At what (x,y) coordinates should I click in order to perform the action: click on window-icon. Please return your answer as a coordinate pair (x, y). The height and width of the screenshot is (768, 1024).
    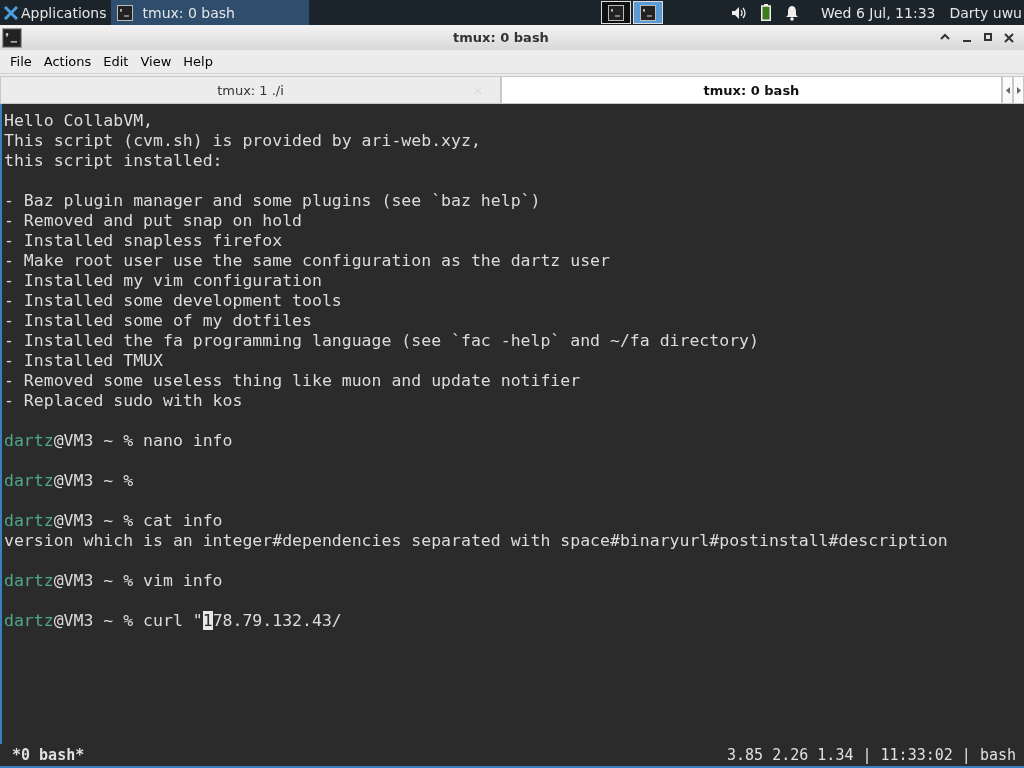
    Looking at the image, I should click on (12, 37).